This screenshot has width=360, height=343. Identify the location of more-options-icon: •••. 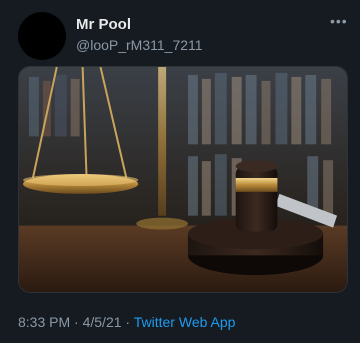
(339, 21).